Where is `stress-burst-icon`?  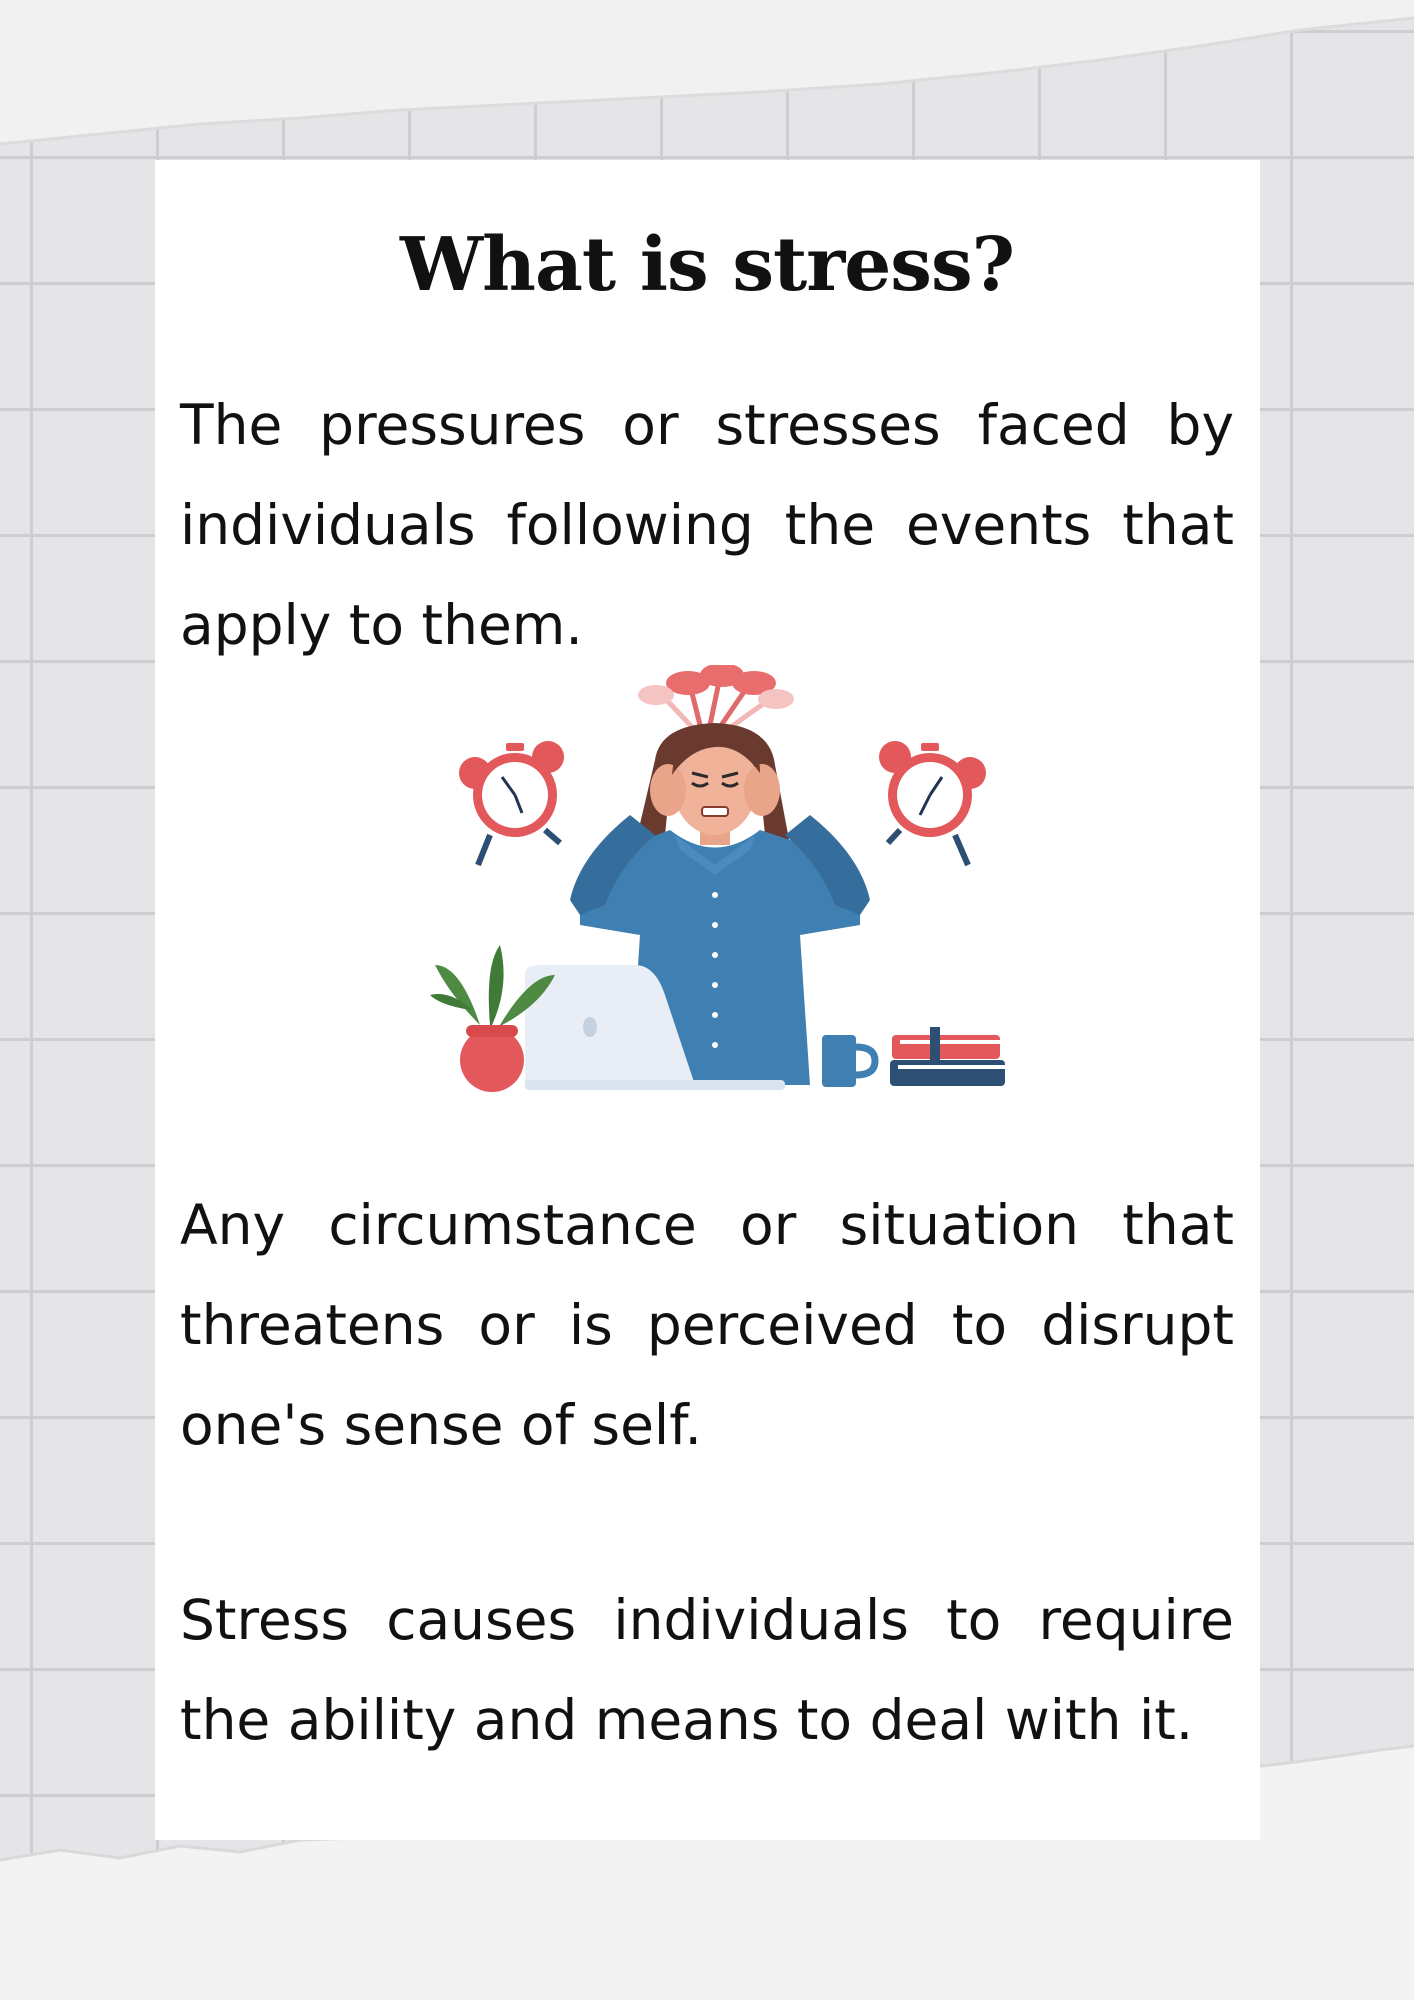
stress-burst-icon is located at coordinates (716, 698).